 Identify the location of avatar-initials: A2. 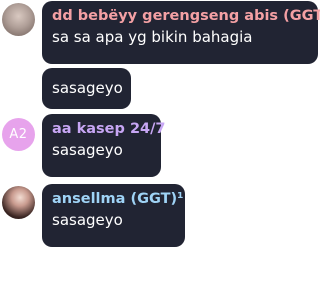
(18, 134).